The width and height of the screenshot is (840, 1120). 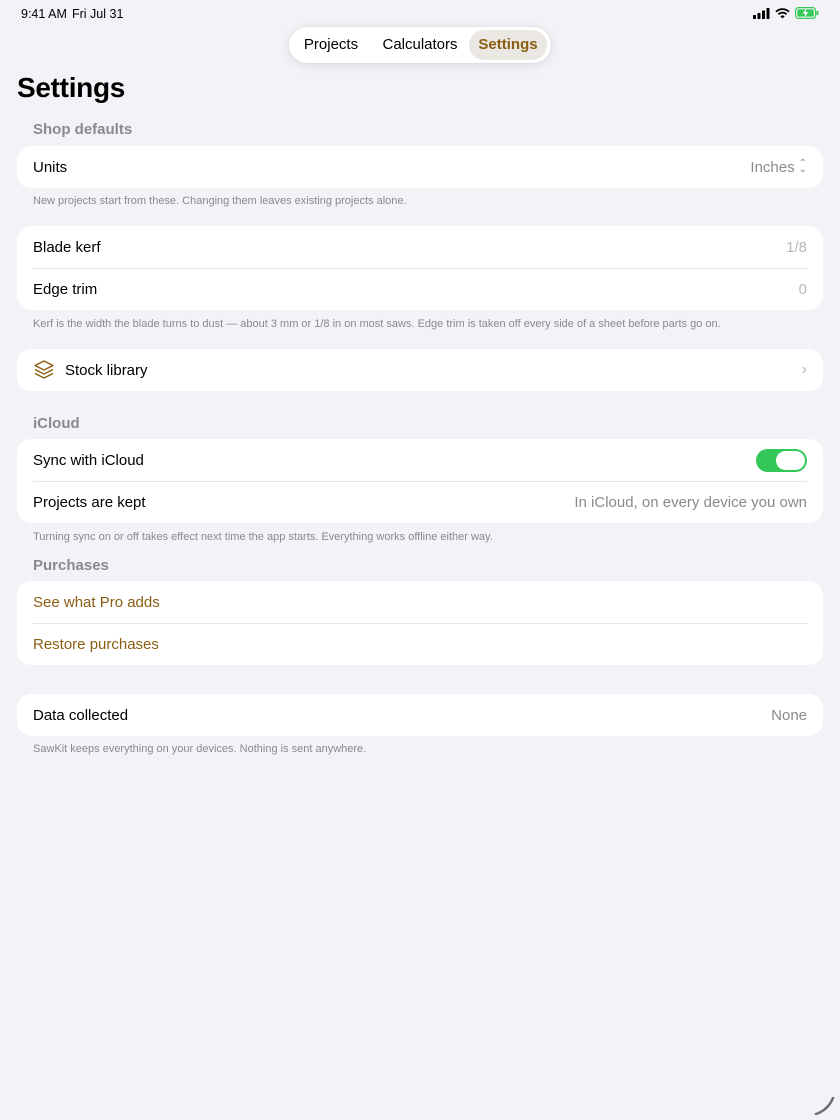 What do you see at coordinates (772, 167) in the screenshot?
I see `units-value: Inches` at bounding box center [772, 167].